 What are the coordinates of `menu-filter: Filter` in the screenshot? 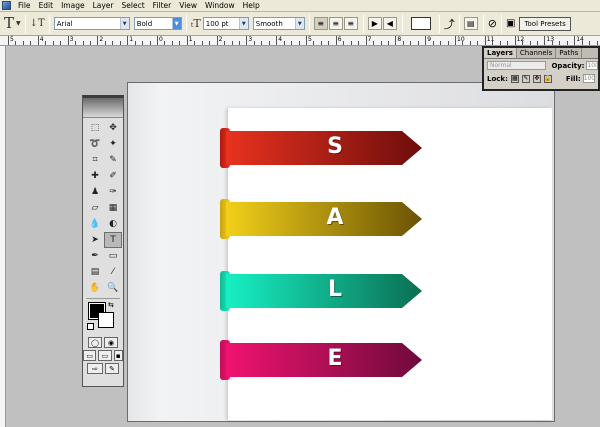 It's located at (162, 6).